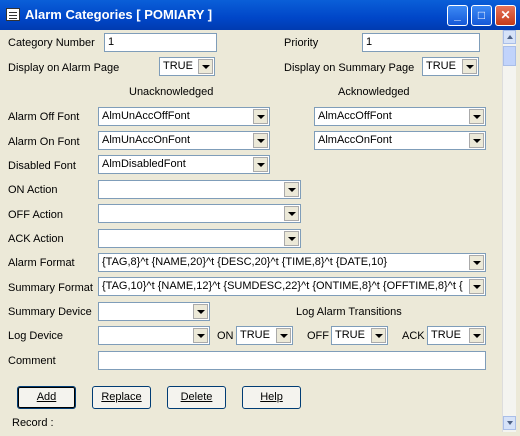 This screenshot has width=520, height=436. What do you see at coordinates (292, 360) in the screenshot?
I see `comment-input` at bounding box center [292, 360].